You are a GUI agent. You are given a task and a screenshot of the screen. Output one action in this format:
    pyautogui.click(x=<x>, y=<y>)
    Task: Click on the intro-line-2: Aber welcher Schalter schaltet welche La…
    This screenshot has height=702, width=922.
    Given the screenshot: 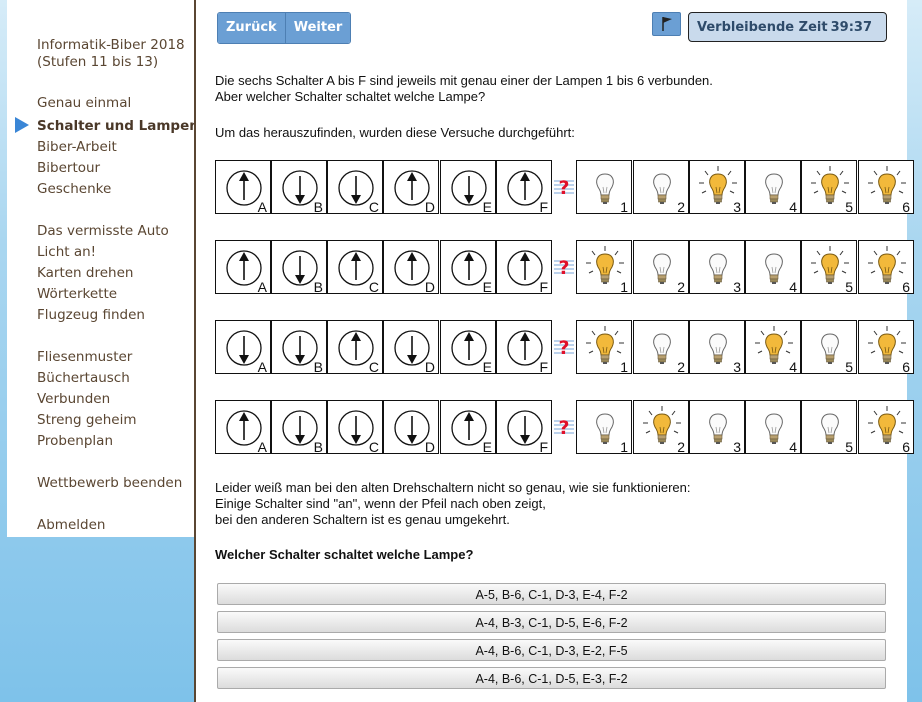 What is the action you would take?
    pyautogui.click(x=350, y=96)
    